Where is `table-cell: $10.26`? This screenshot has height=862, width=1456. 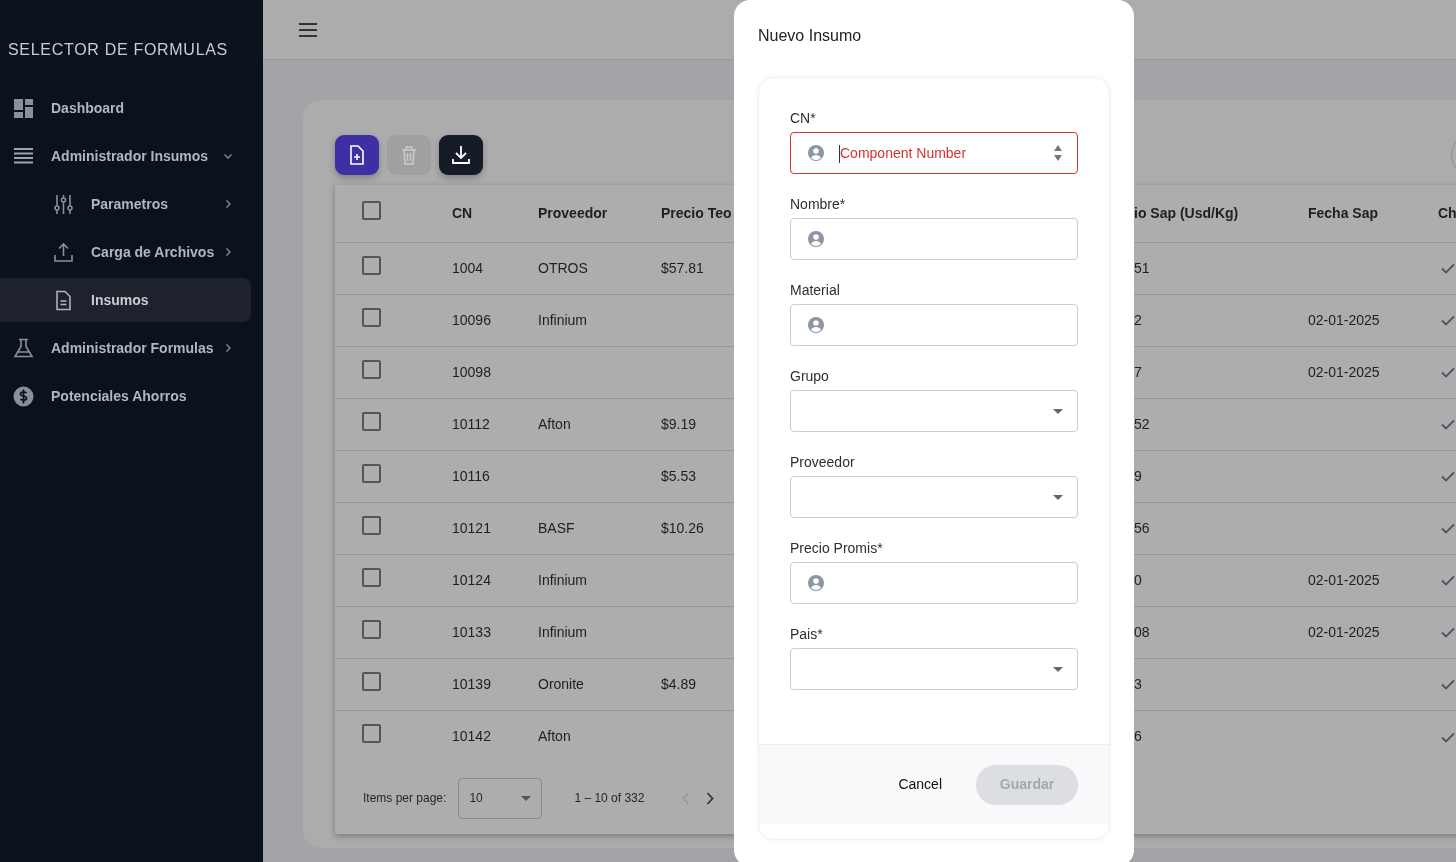
table-cell: $10.26 is located at coordinates (682, 527).